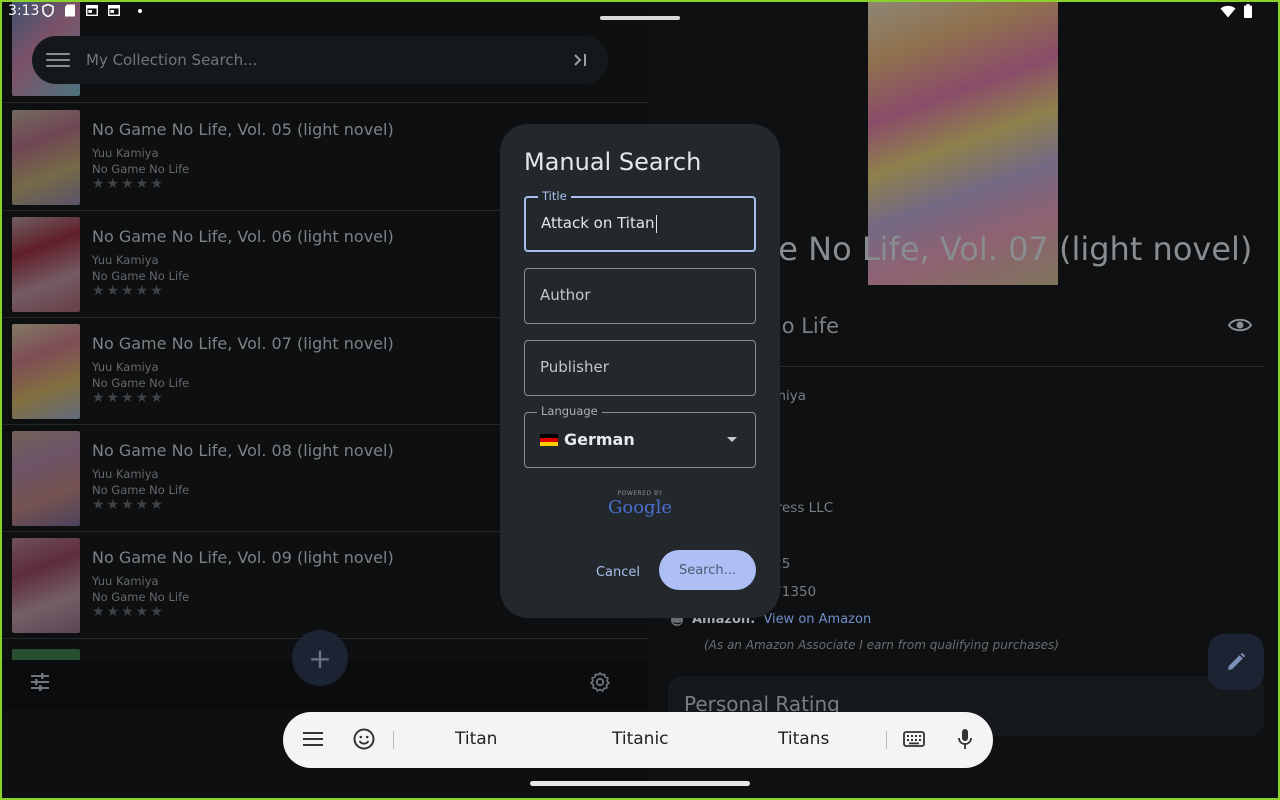  I want to click on navigation-handle, so click(640, 783).